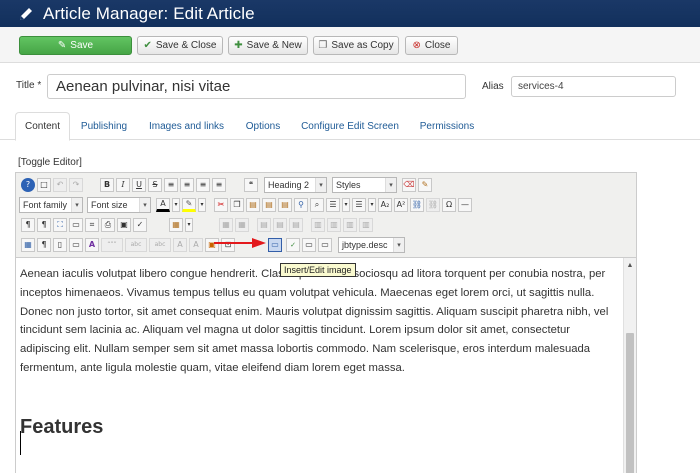 Image resolution: width=700 pixels, height=473 pixels. What do you see at coordinates (124, 225) in the screenshot?
I see `template-icon: ▣` at bounding box center [124, 225].